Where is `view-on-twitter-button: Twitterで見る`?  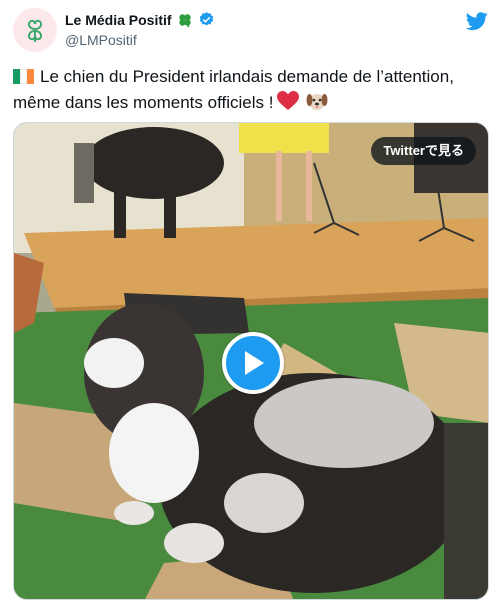
view-on-twitter-button: Twitterで見る is located at coordinates (423, 151).